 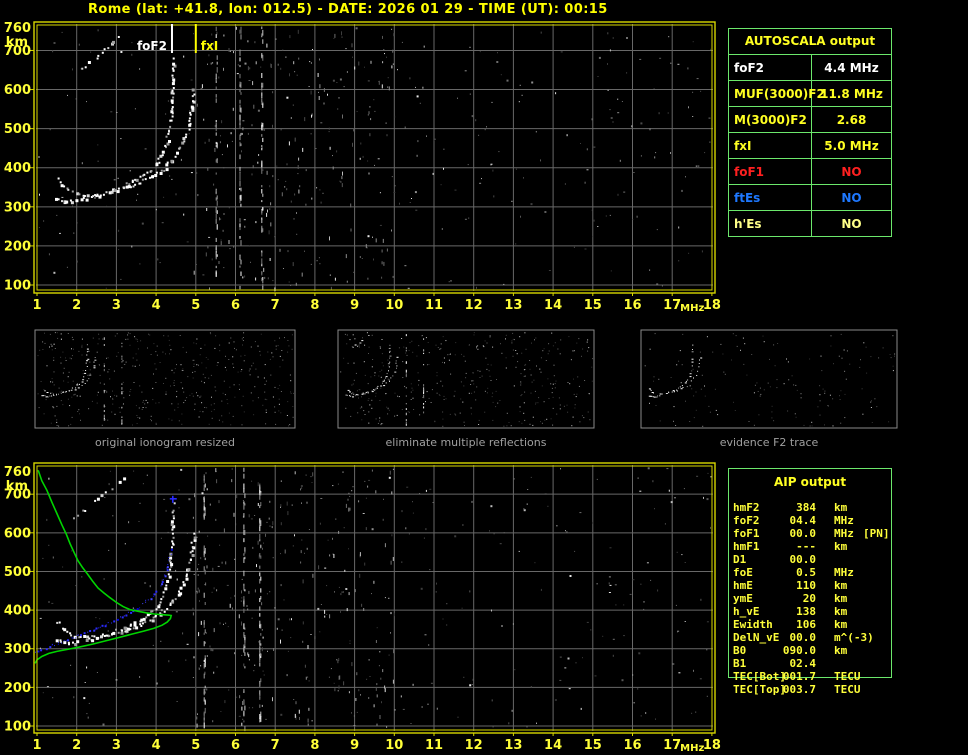 What do you see at coordinates (156, 745) in the screenshot?
I see `svg-text: 4` at bounding box center [156, 745].